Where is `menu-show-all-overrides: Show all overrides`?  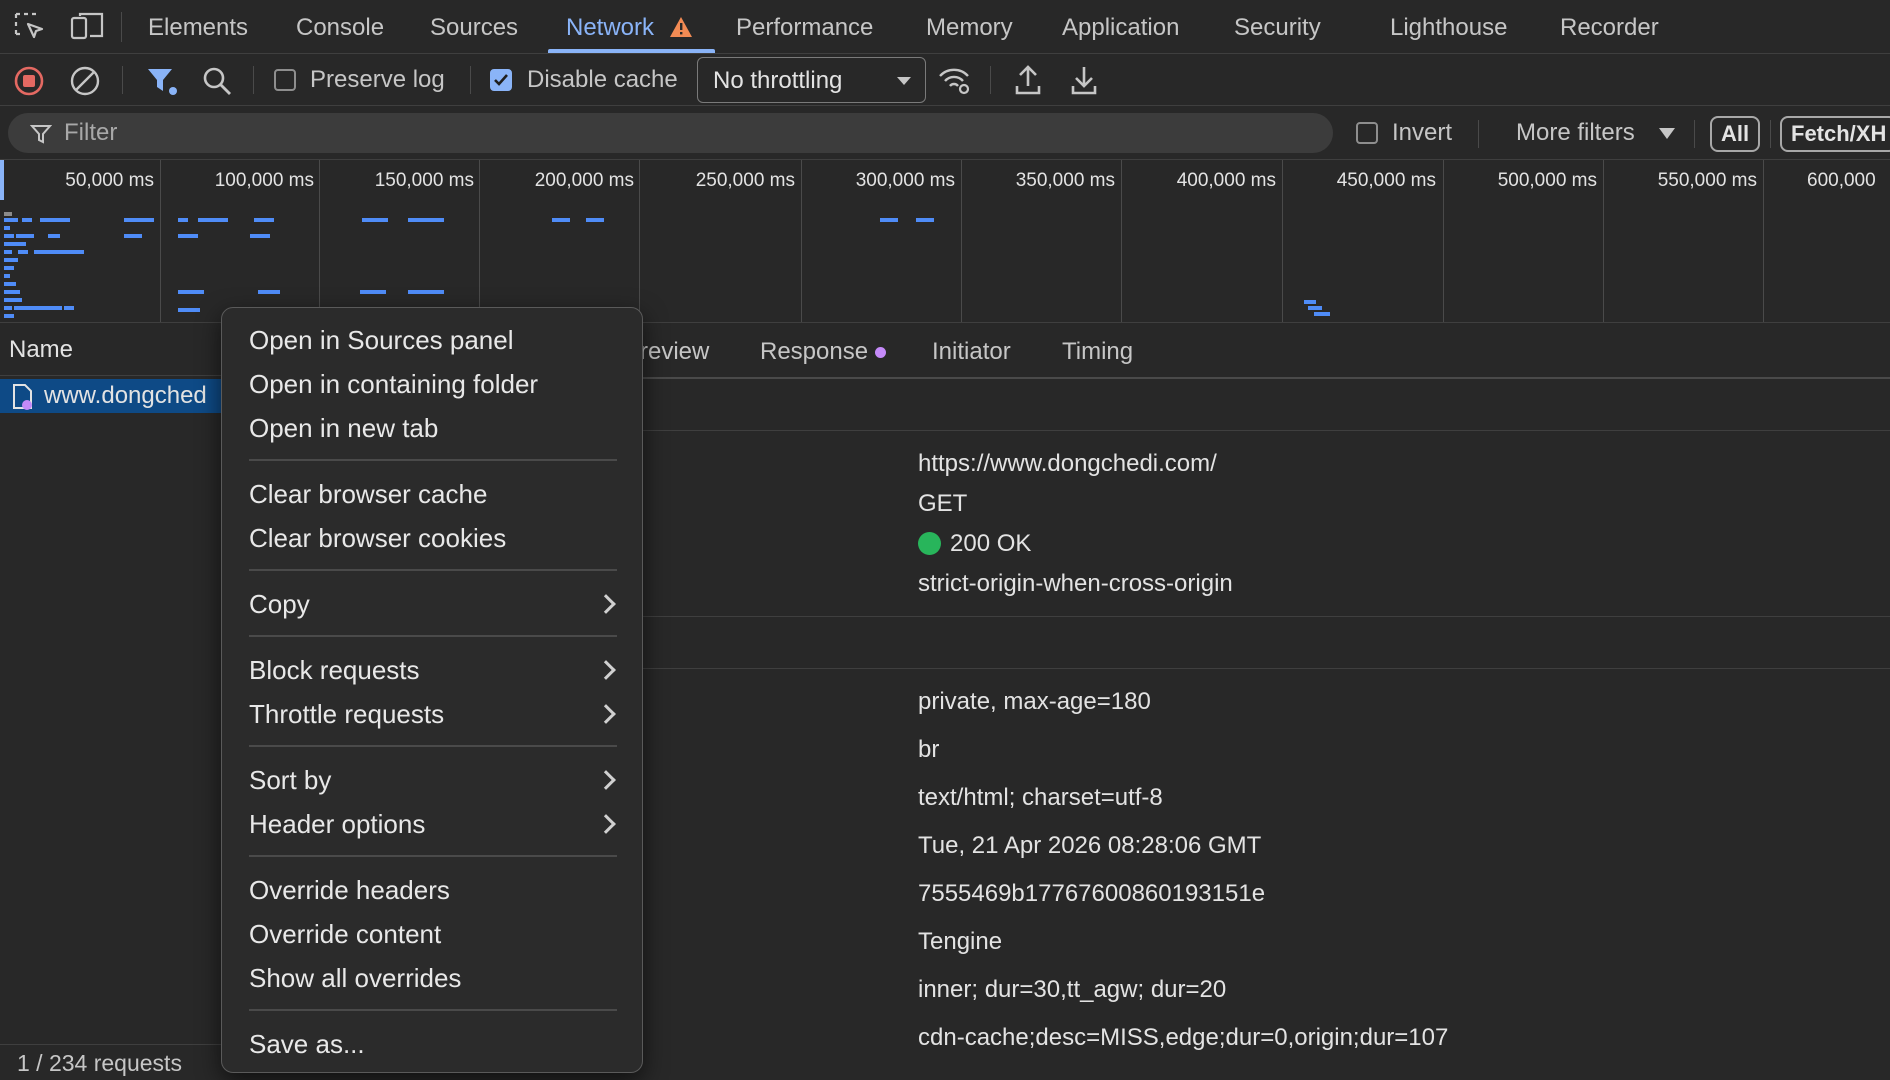 menu-show-all-overrides: Show all overrides is located at coordinates (355, 978).